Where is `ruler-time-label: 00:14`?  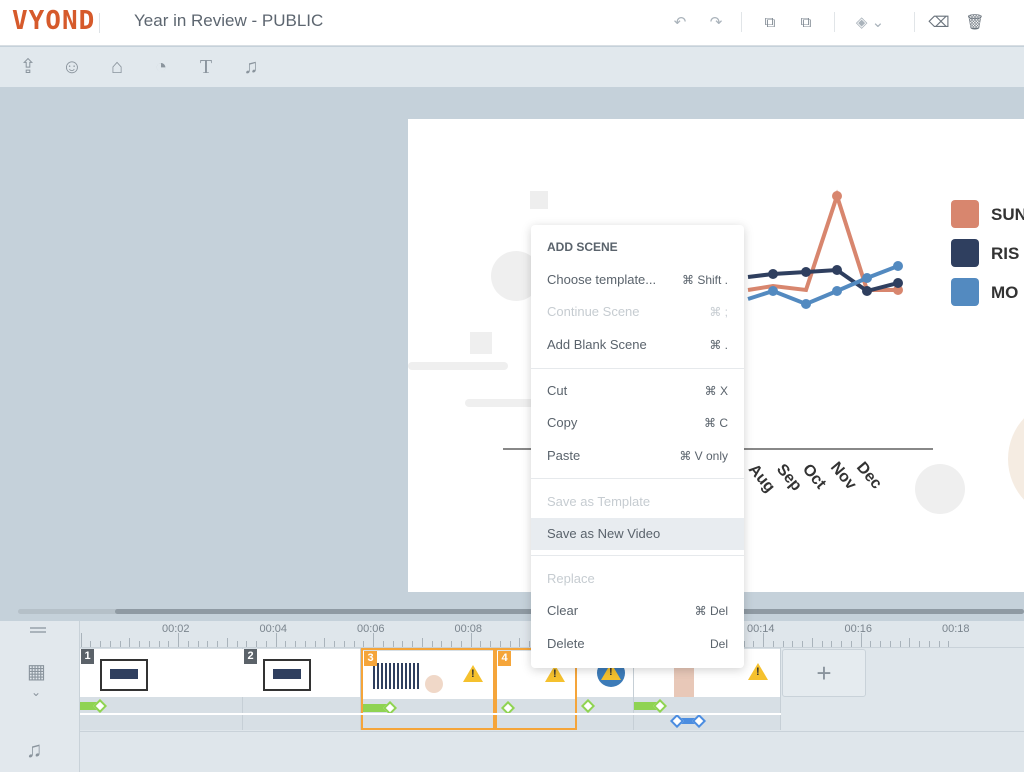
ruler-time-label: 00:14 is located at coordinates (761, 629).